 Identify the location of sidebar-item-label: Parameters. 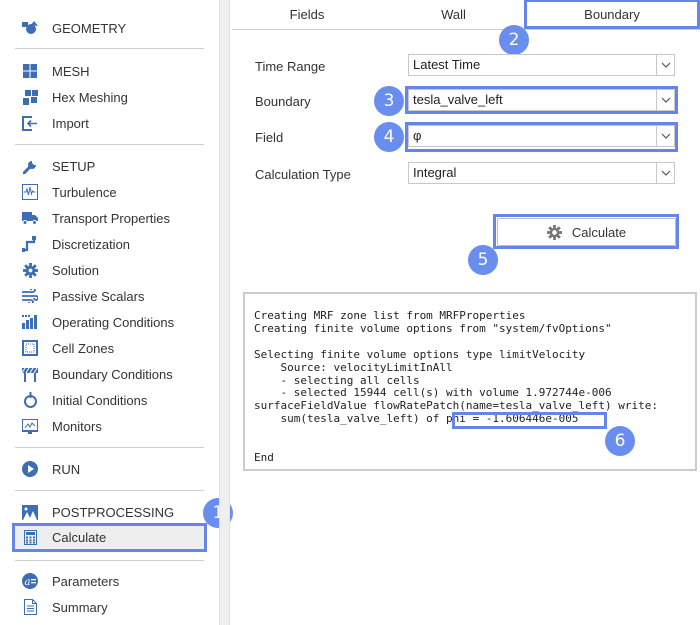
(86, 581).